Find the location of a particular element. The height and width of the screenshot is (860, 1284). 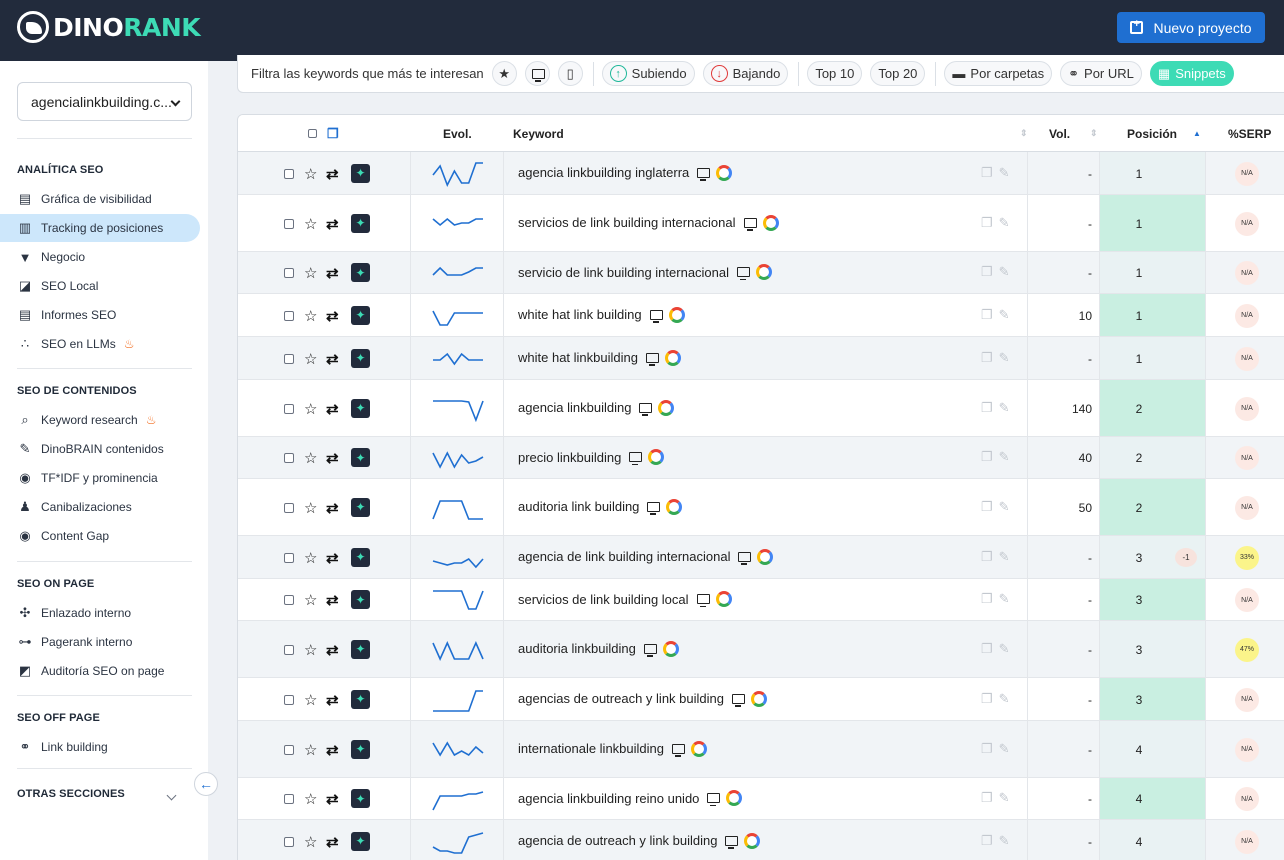

keyword-cell: precio linkbuilding is located at coordinates (591, 457).